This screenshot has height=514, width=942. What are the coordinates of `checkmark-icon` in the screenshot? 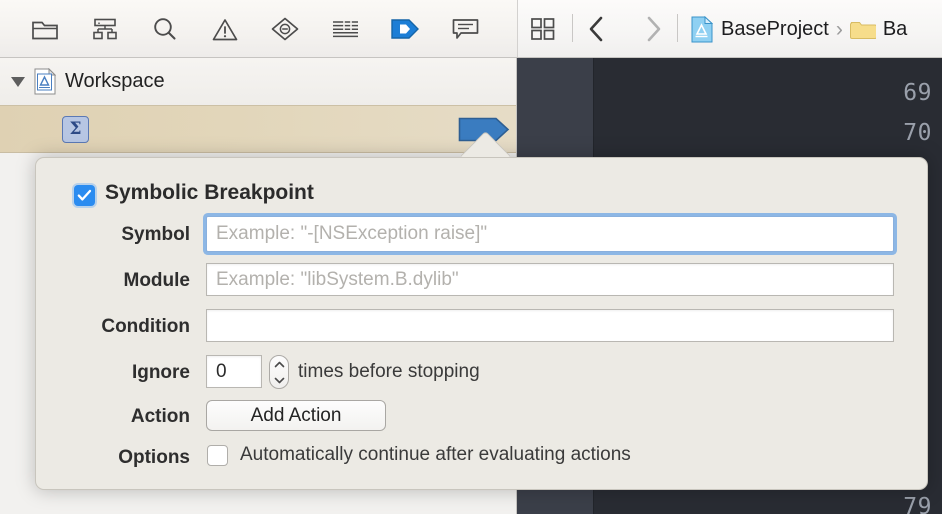 It's located at (84, 195).